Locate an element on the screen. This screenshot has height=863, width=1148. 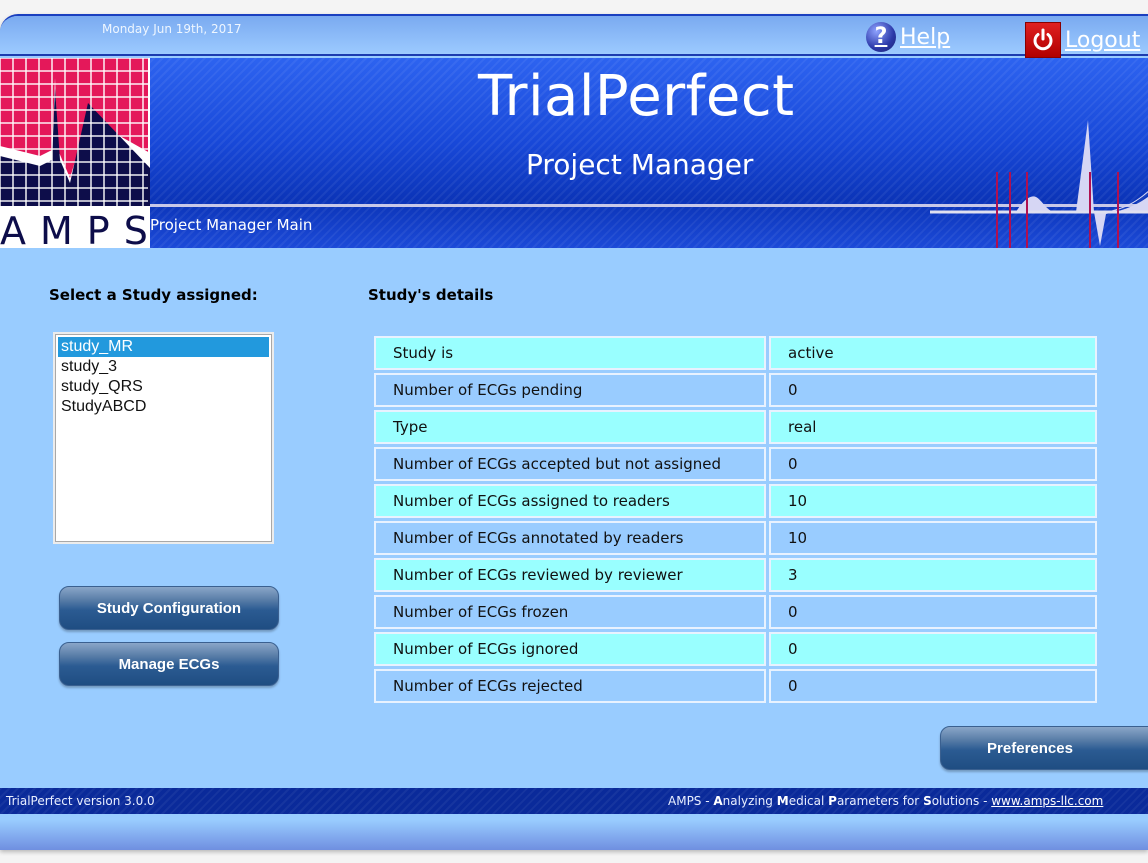
study-option: study_QRS is located at coordinates (163, 387).